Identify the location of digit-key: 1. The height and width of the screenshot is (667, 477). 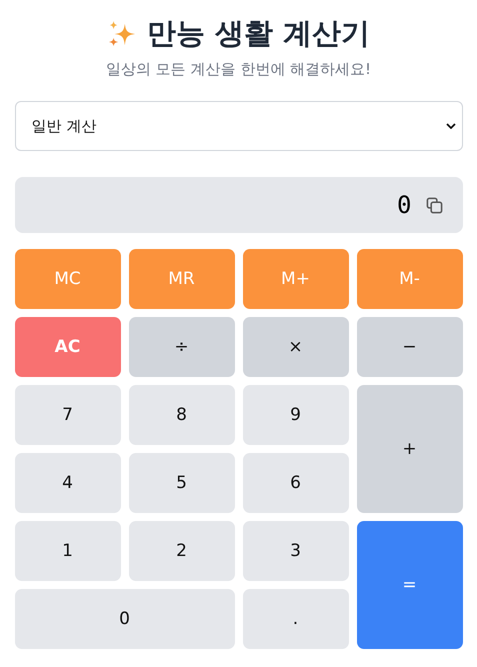
(67, 551).